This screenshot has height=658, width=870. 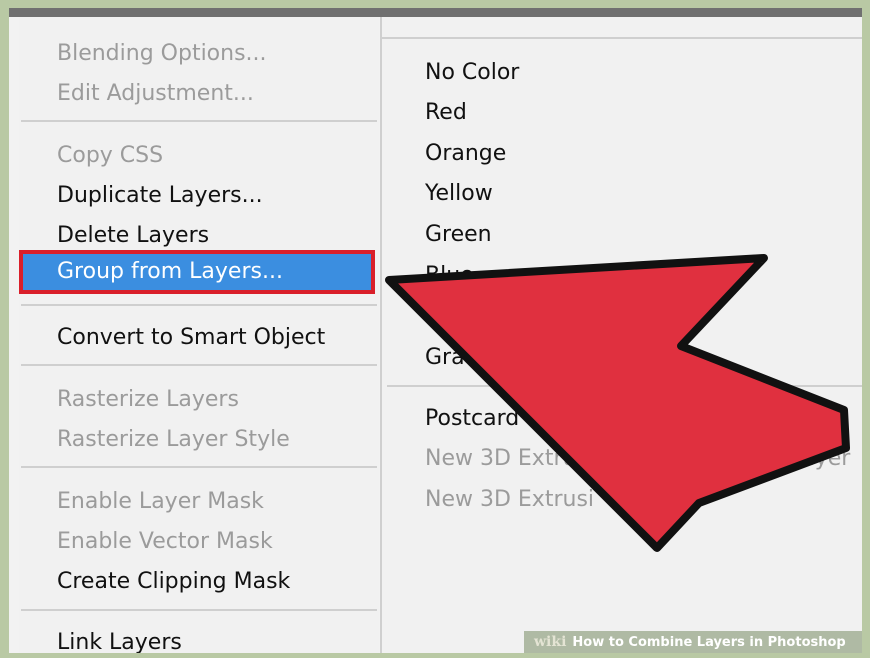 I want to click on watermark-brand: wiki, so click(x=550, y=642).